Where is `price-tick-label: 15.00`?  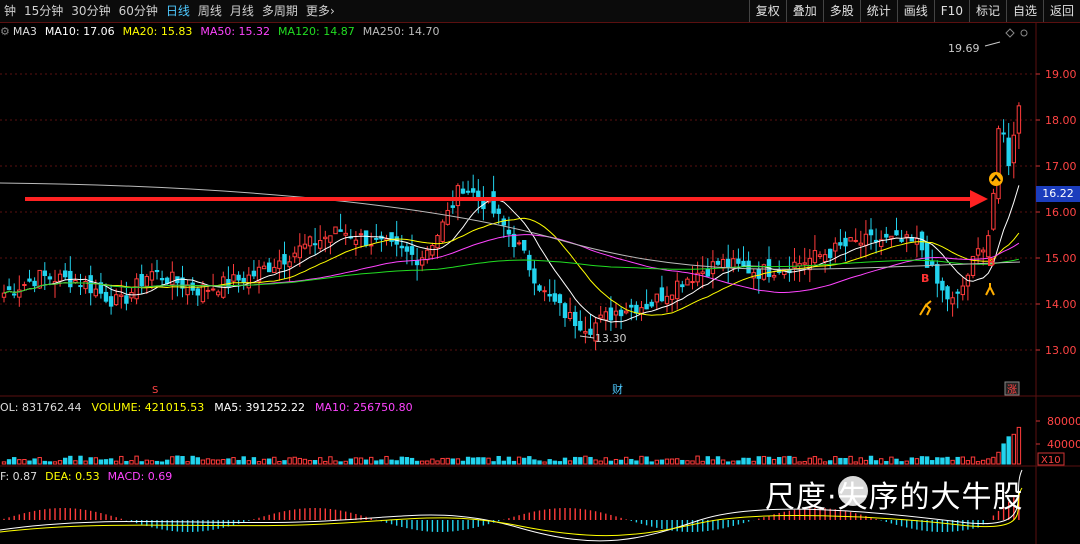
price-tick-label: 15.00 is located at coordinates (1061, 258).